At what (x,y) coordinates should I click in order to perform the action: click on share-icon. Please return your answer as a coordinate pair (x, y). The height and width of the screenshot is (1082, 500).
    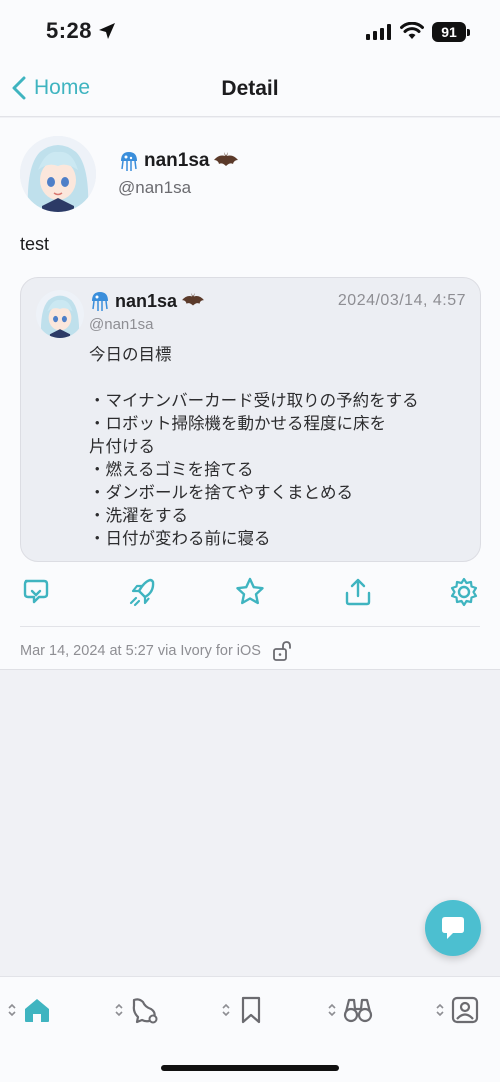
    Looking at the image, I should click on (358, 592).